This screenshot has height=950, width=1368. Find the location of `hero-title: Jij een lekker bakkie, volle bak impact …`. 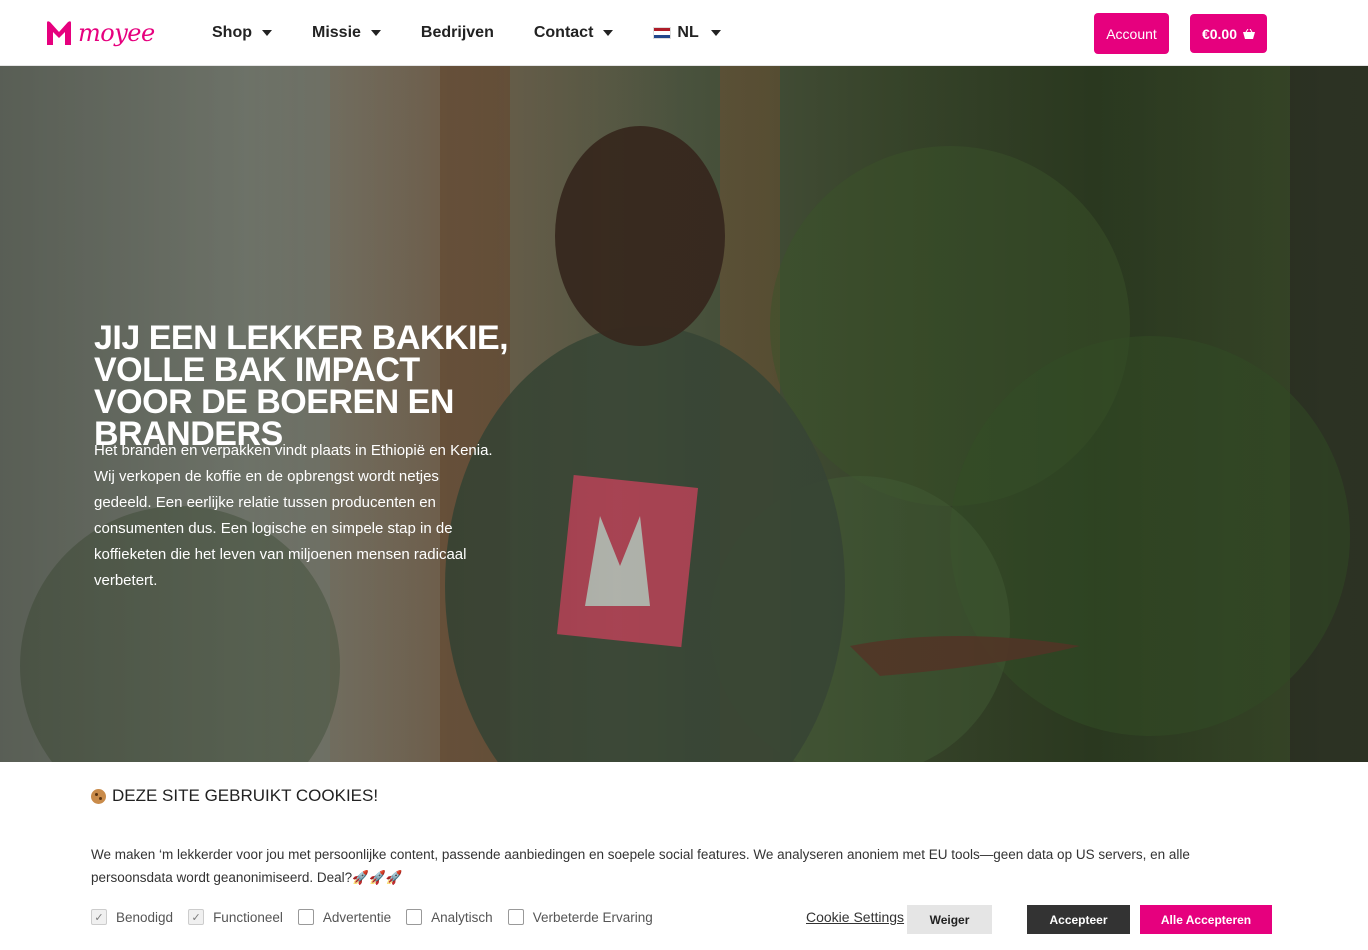

hero-title: Jij een lekker bakkie, volle bak impact … is located at coordinates (301, 386).